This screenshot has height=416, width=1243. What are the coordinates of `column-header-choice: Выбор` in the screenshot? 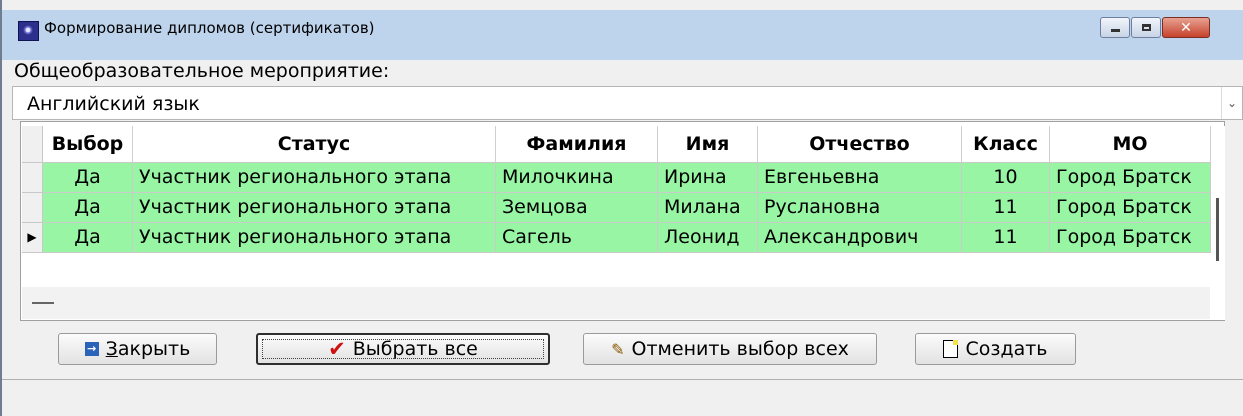 It's located at (88, 144).